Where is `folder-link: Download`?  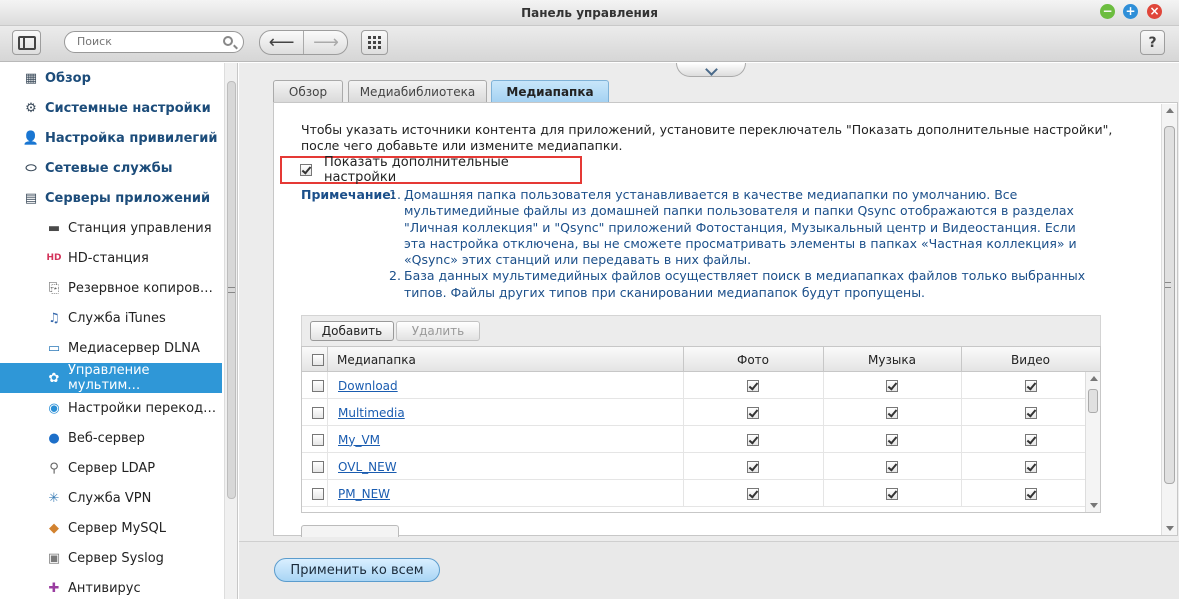
folder-link: Download is located at coordinates (368, 386).